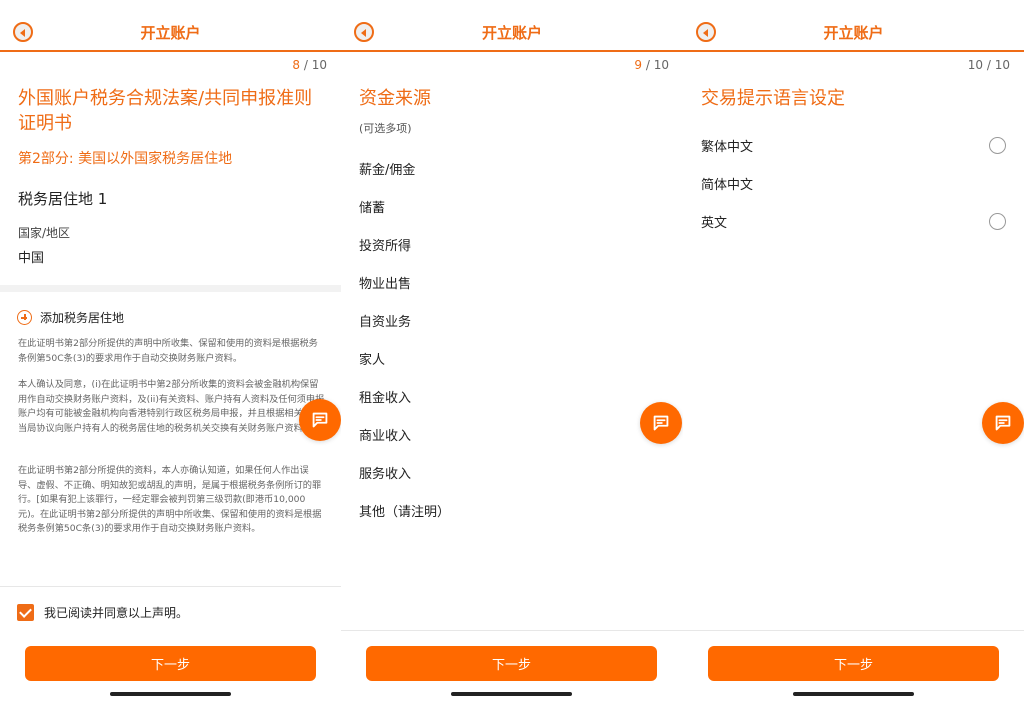 The height and width of the screenshot is (705, 1024). What do you see at coordinates (165, 111) in the screenshot?
I see `page-title: 外国账户税务合规法案/共同申报准则证明书` at bounding box center [165, 111].